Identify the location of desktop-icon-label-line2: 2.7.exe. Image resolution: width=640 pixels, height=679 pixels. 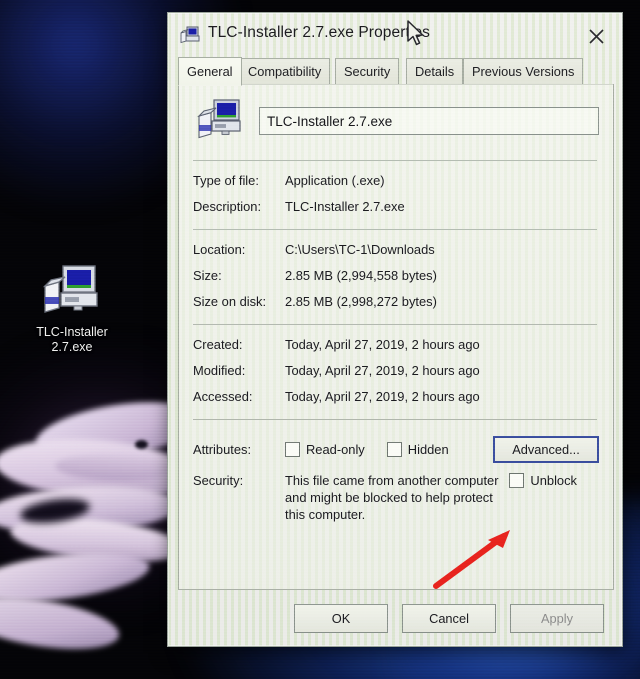
(72, 347).